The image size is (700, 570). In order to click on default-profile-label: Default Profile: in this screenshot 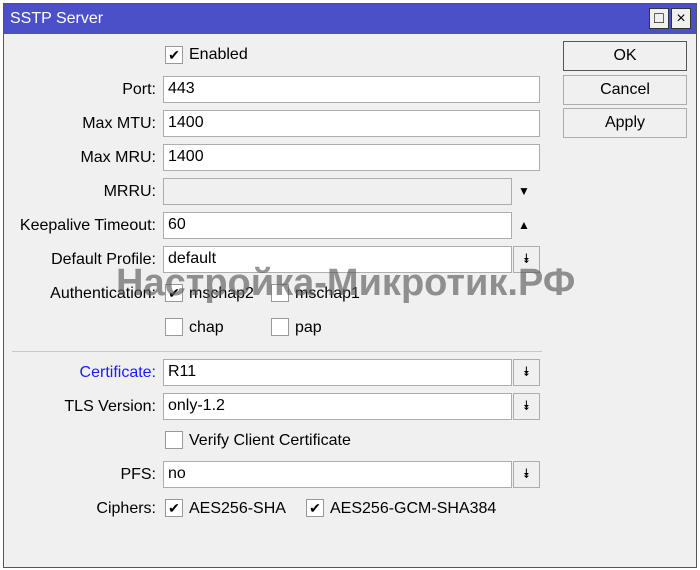, I will do `click(103, 259)`.